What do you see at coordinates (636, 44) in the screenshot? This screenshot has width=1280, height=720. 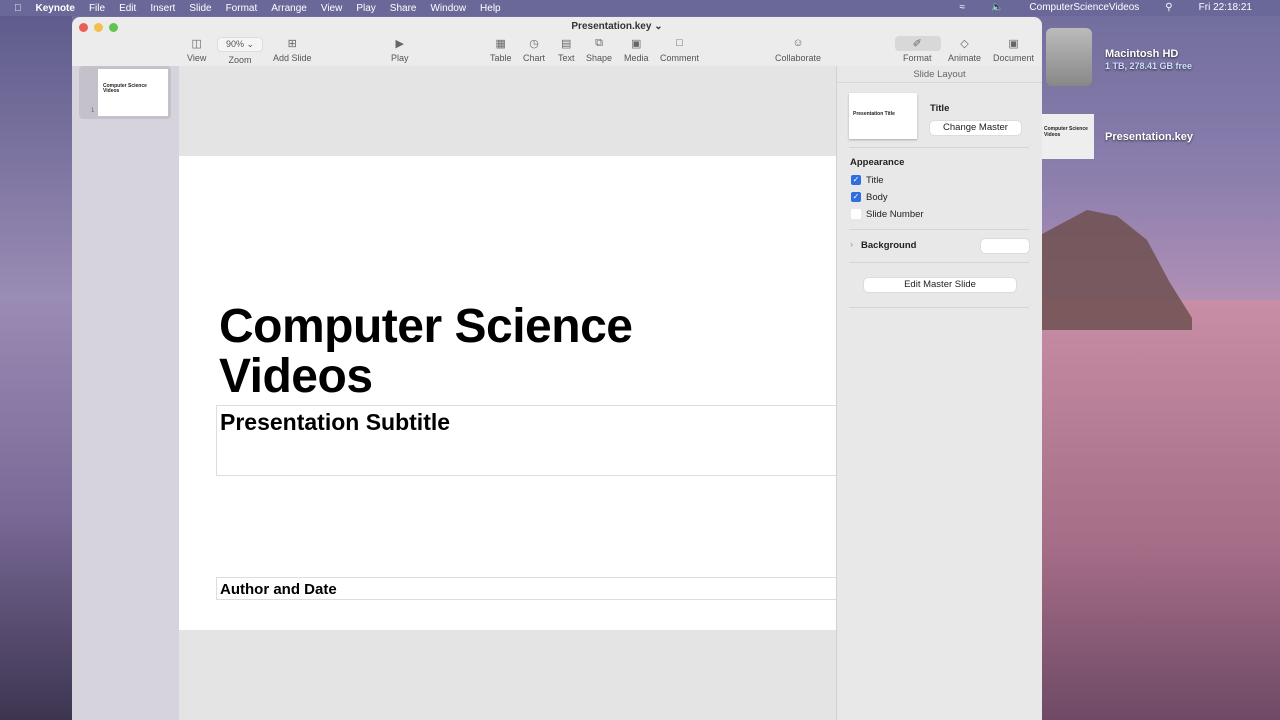 I see `media-icon: ▣` at bounding box center [636, 44].